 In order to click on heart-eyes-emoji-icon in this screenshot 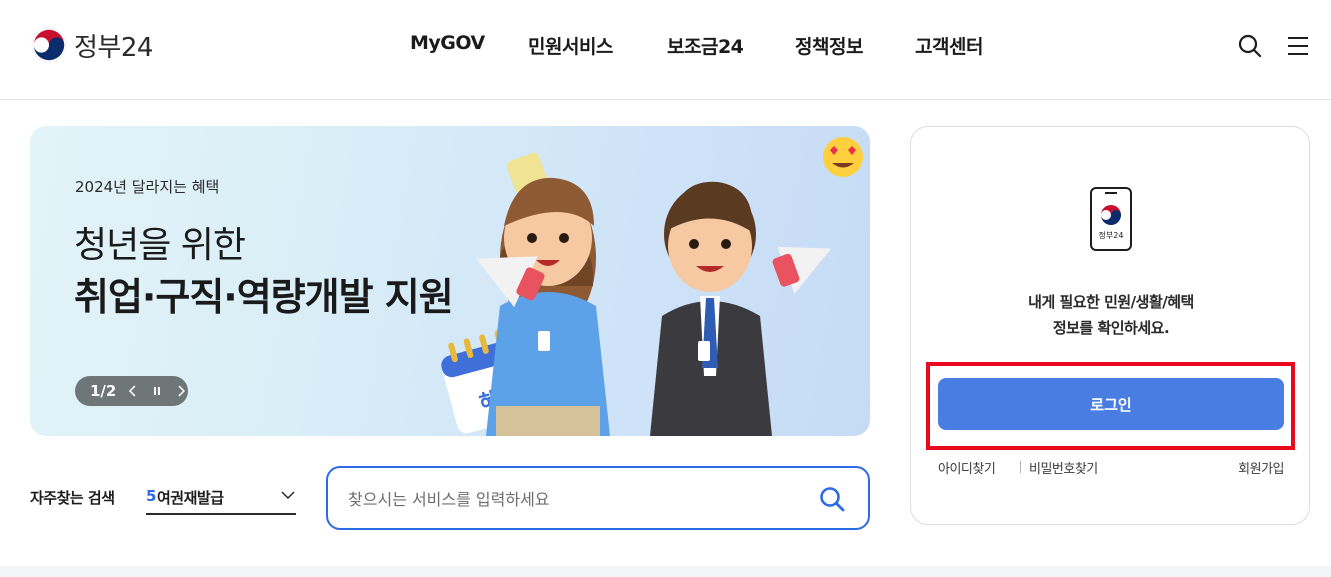, I will do `click(843, 157)`.